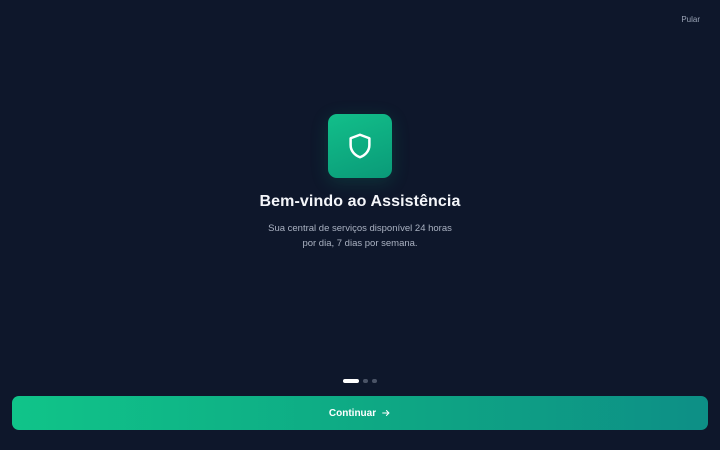 This screenshot has width=720, height=450. Describe the element at coordinates (386, 413) in the screenshot. I see `arrow-right-icon` at that location.